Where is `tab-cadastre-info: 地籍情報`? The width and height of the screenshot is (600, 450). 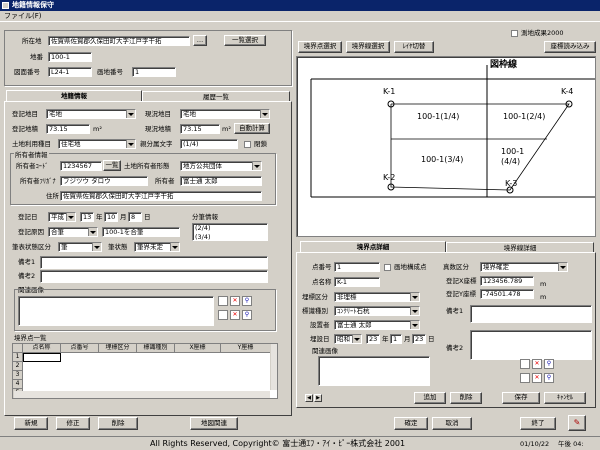
tab-cadastre-info: 地籍情報 is located at coordinates (74, 95).